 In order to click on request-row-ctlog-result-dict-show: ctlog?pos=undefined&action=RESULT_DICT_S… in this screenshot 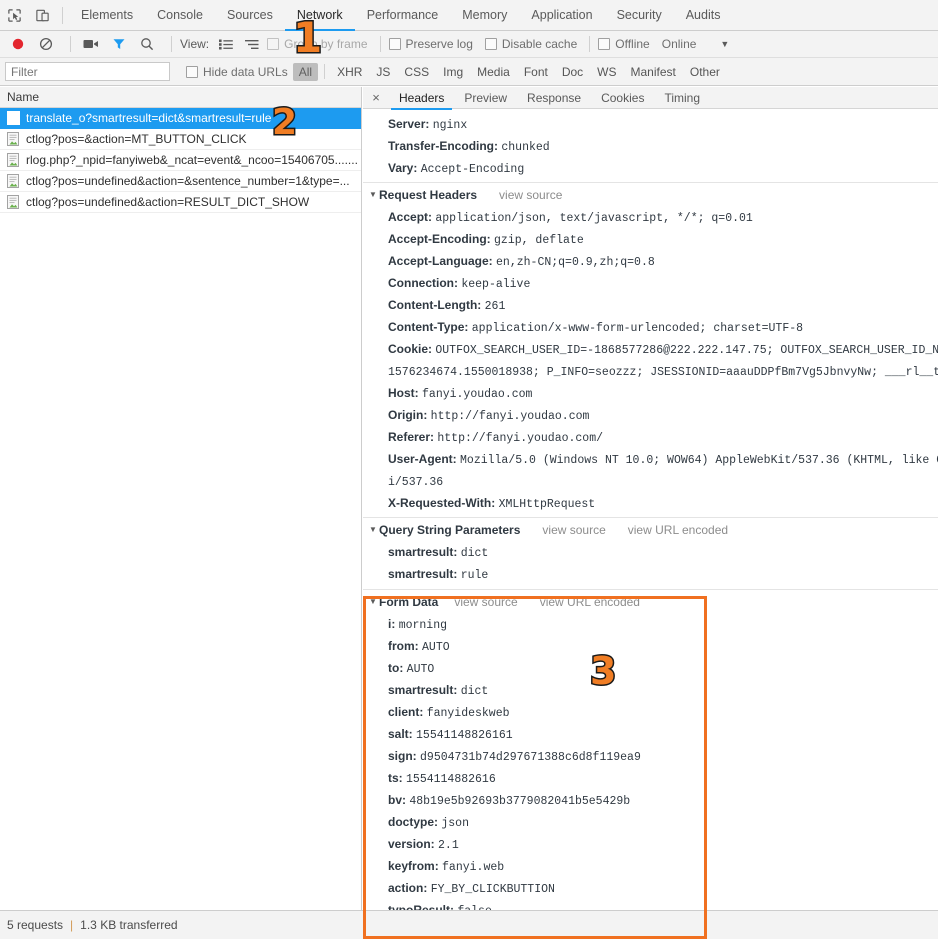, I will do `click(180, 202)`.